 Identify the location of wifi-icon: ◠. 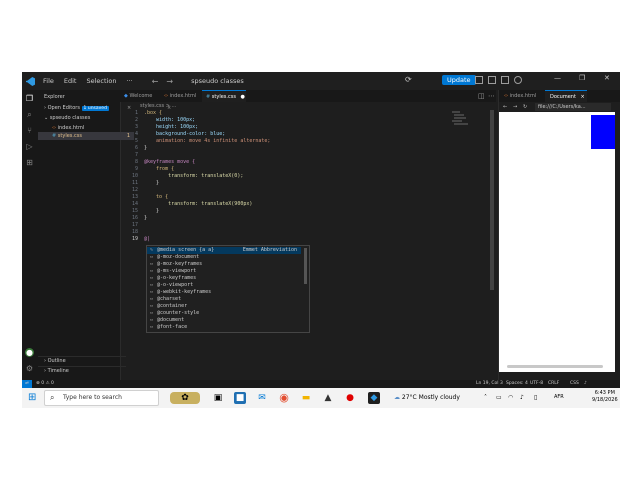
(510, 397).